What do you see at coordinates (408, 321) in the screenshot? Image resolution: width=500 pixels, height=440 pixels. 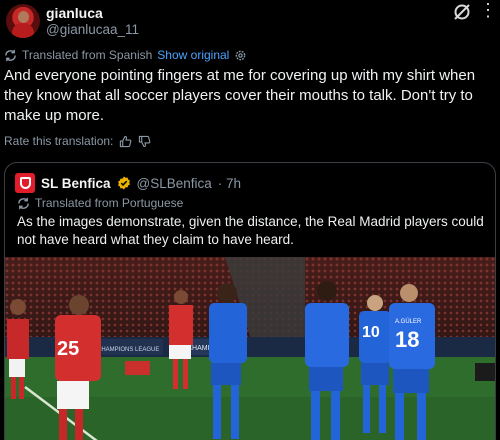 I see `jersey-name-right: A.GÜLER` at bounding box center [408, 321].